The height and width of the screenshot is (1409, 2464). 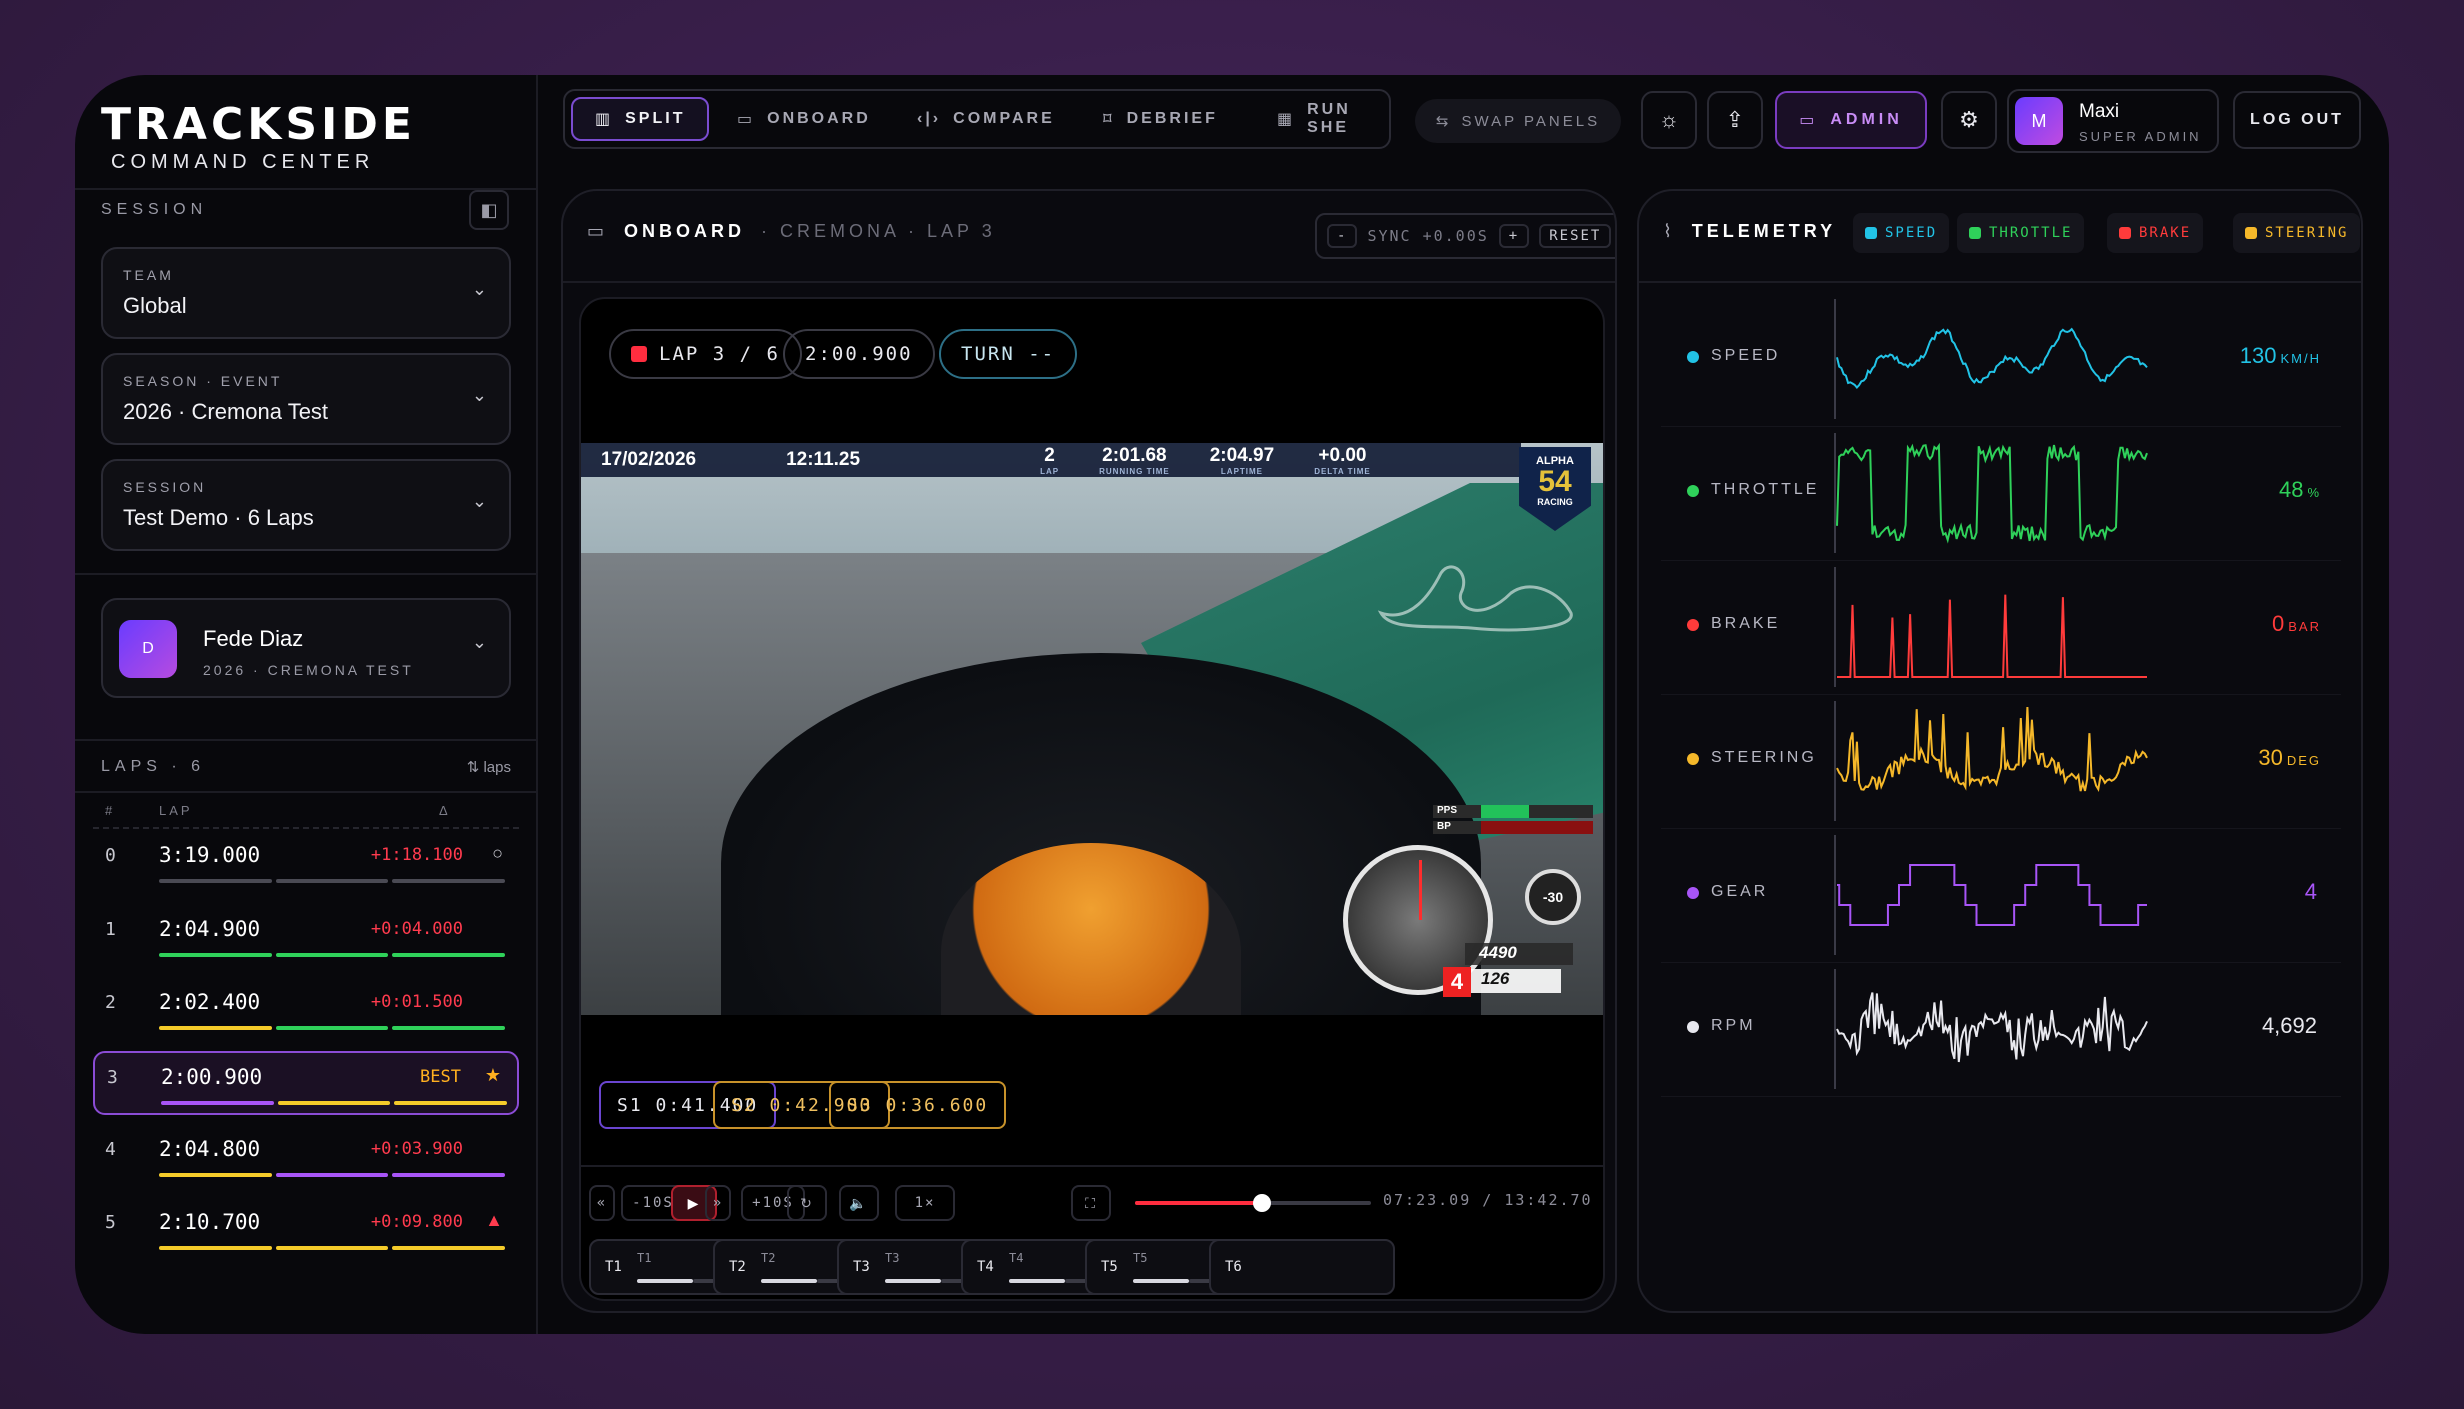 I want to click on legend-swatch, so click(x=1871, y=233).